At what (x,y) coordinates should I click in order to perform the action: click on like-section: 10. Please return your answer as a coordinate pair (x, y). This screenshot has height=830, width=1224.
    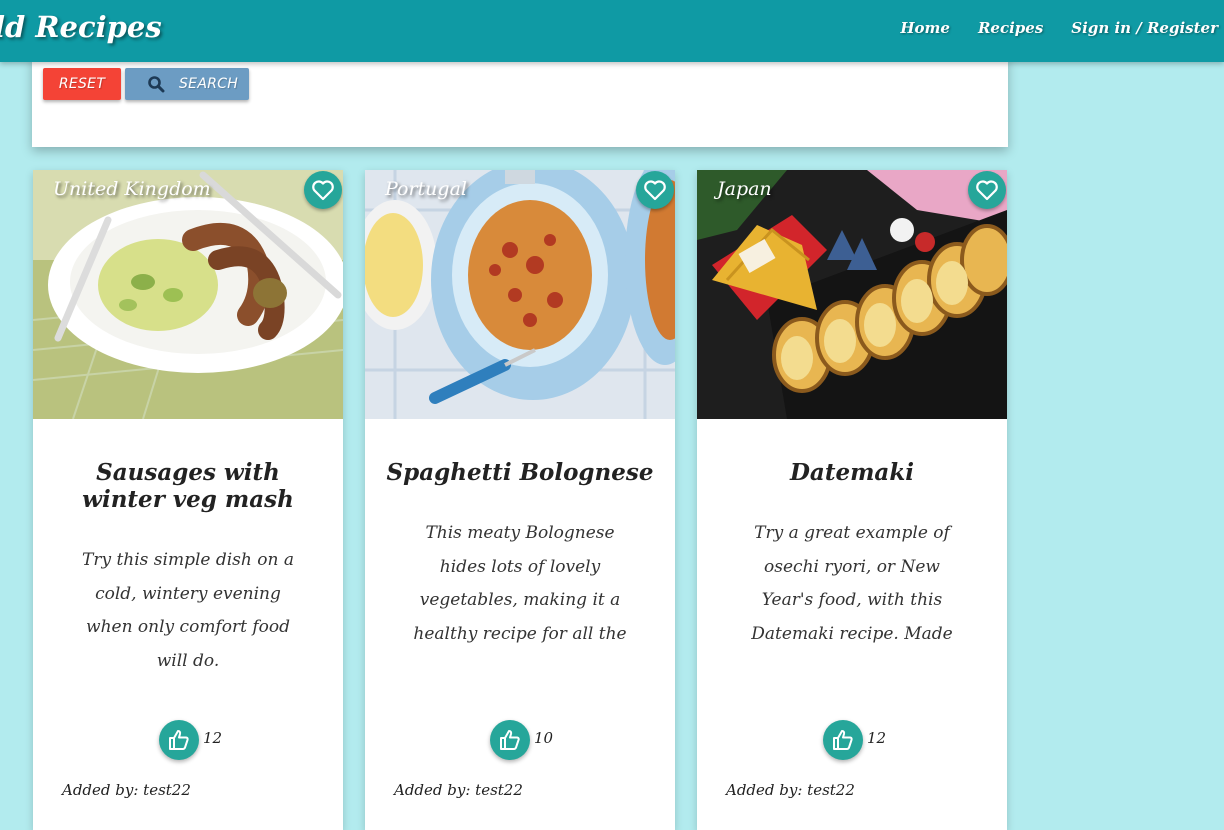
    Looking at the image, I should click on (521, 740).